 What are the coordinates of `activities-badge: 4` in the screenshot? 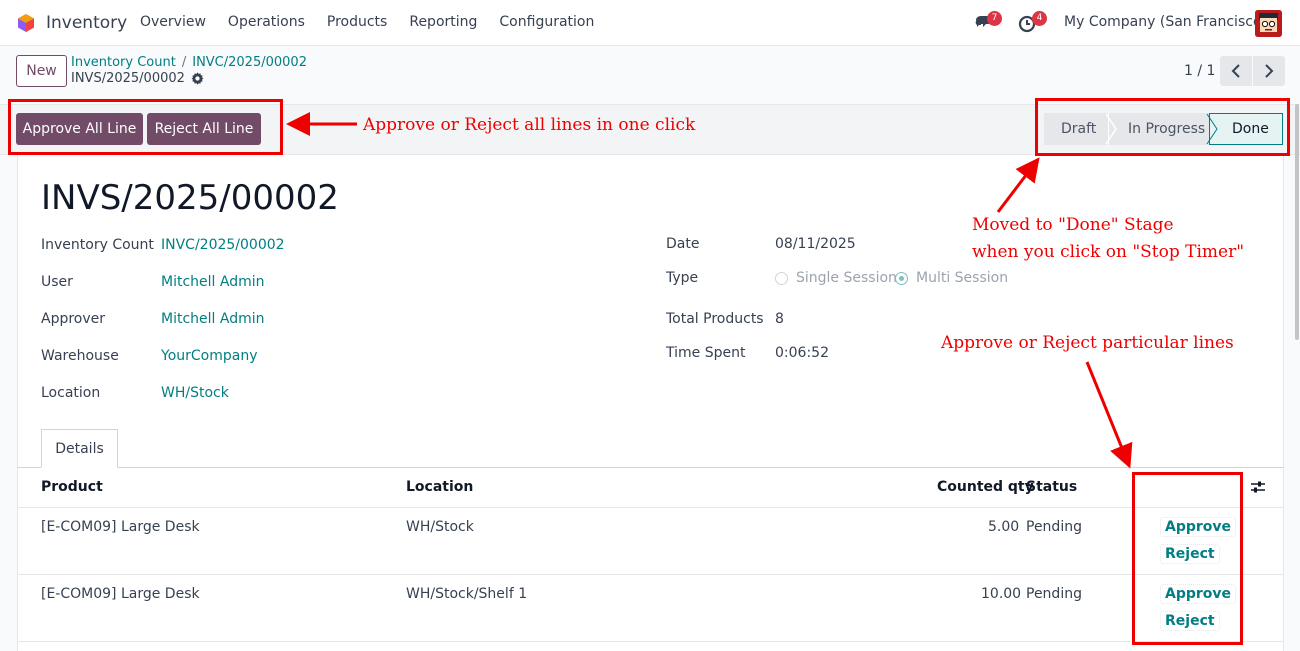 It's located at (1039, 18).